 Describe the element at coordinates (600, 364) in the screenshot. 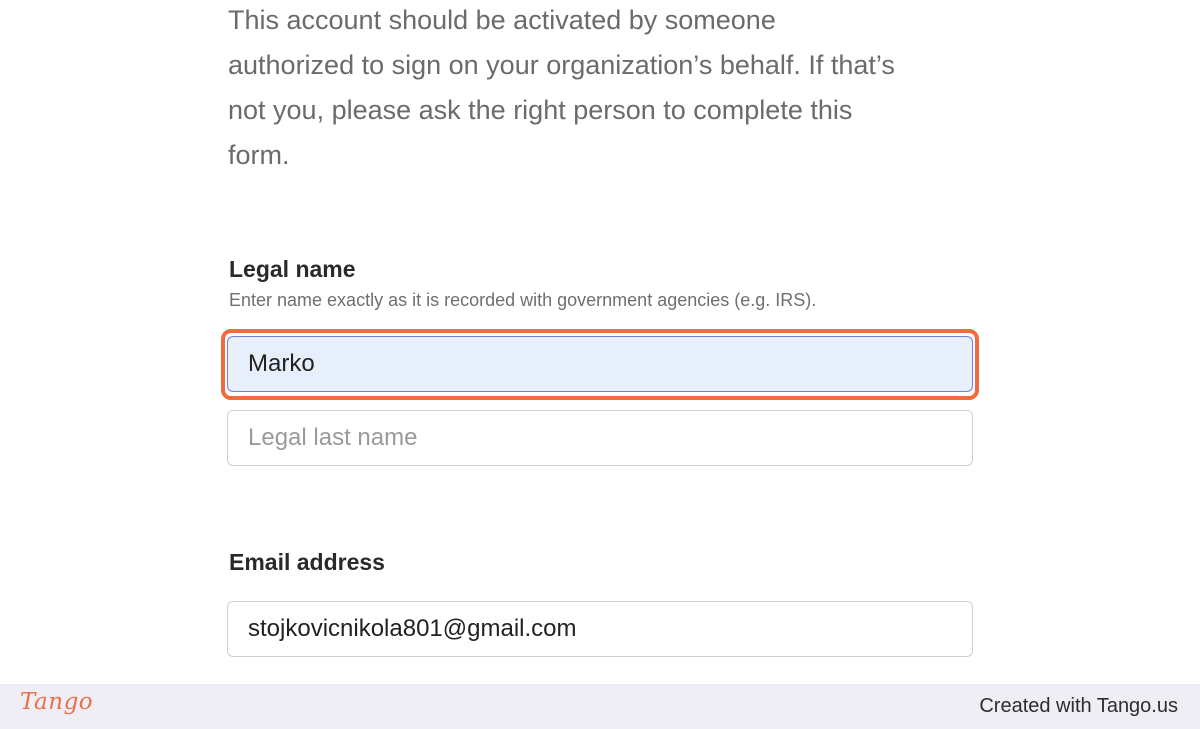

I see `legal-first-name-input` at that location.